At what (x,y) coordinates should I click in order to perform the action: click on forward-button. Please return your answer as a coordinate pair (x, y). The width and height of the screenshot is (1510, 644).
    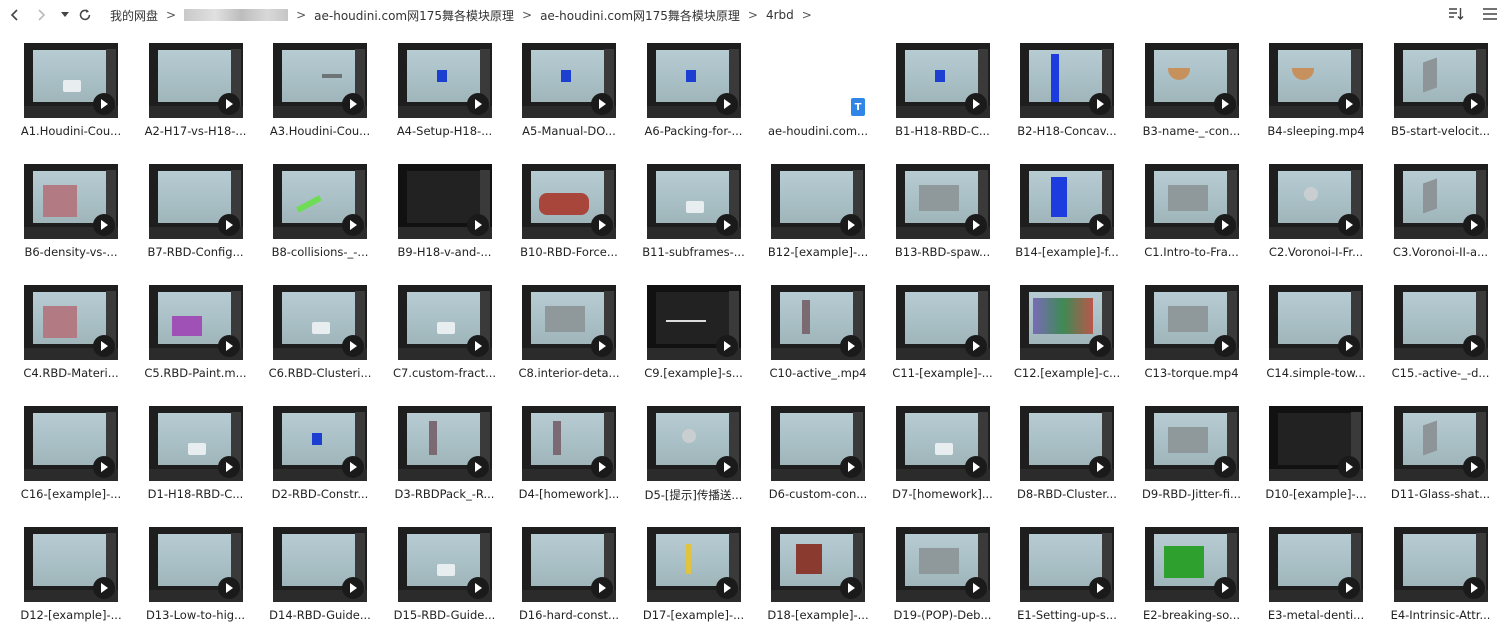
    Looking at the image, I should click on (41, 15).